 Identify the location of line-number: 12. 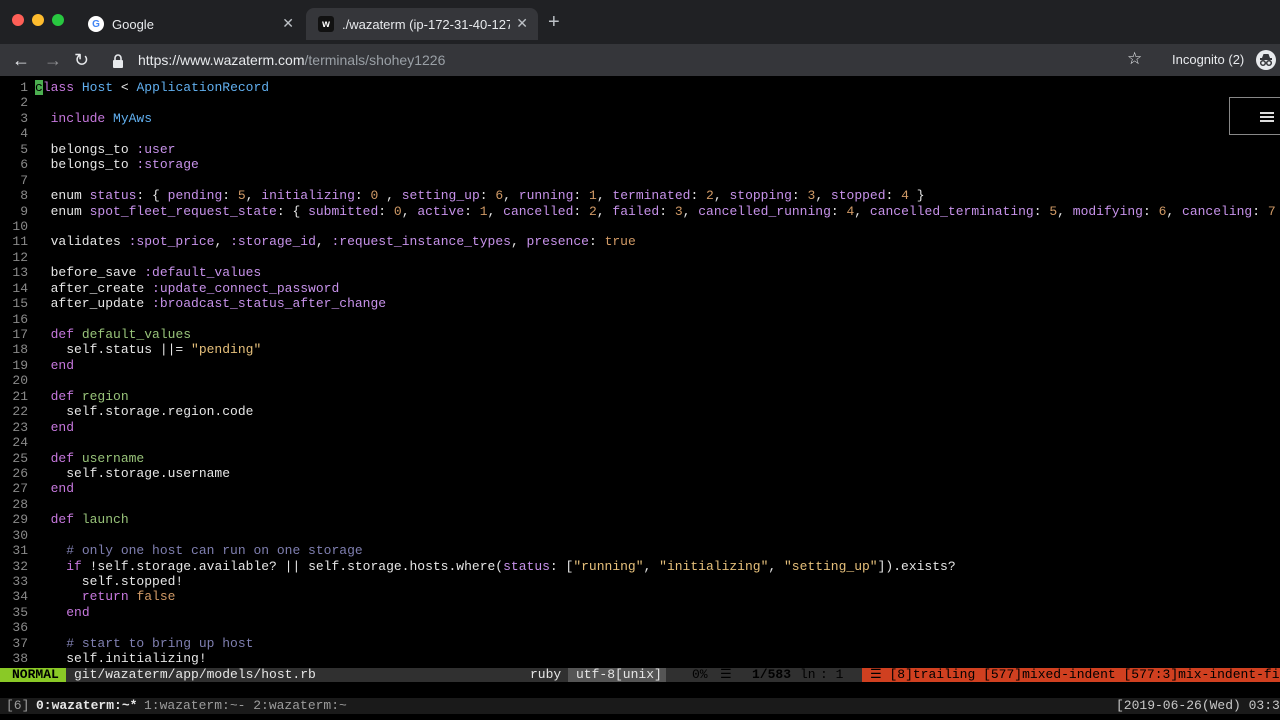
(20, 257).